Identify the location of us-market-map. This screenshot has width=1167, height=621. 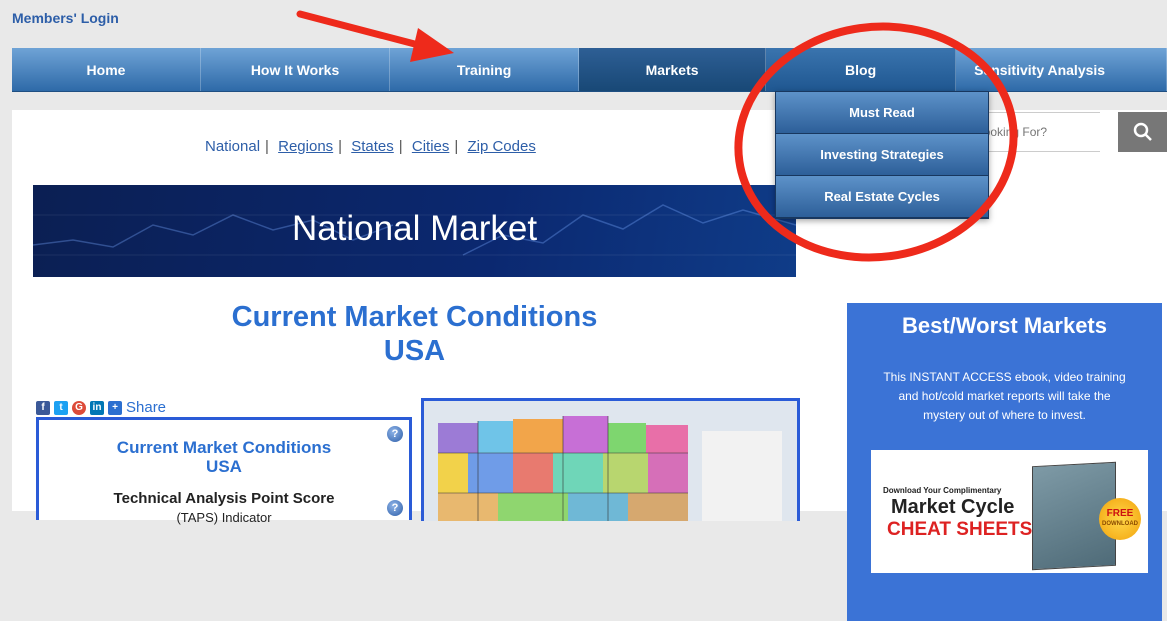
(610, 459).